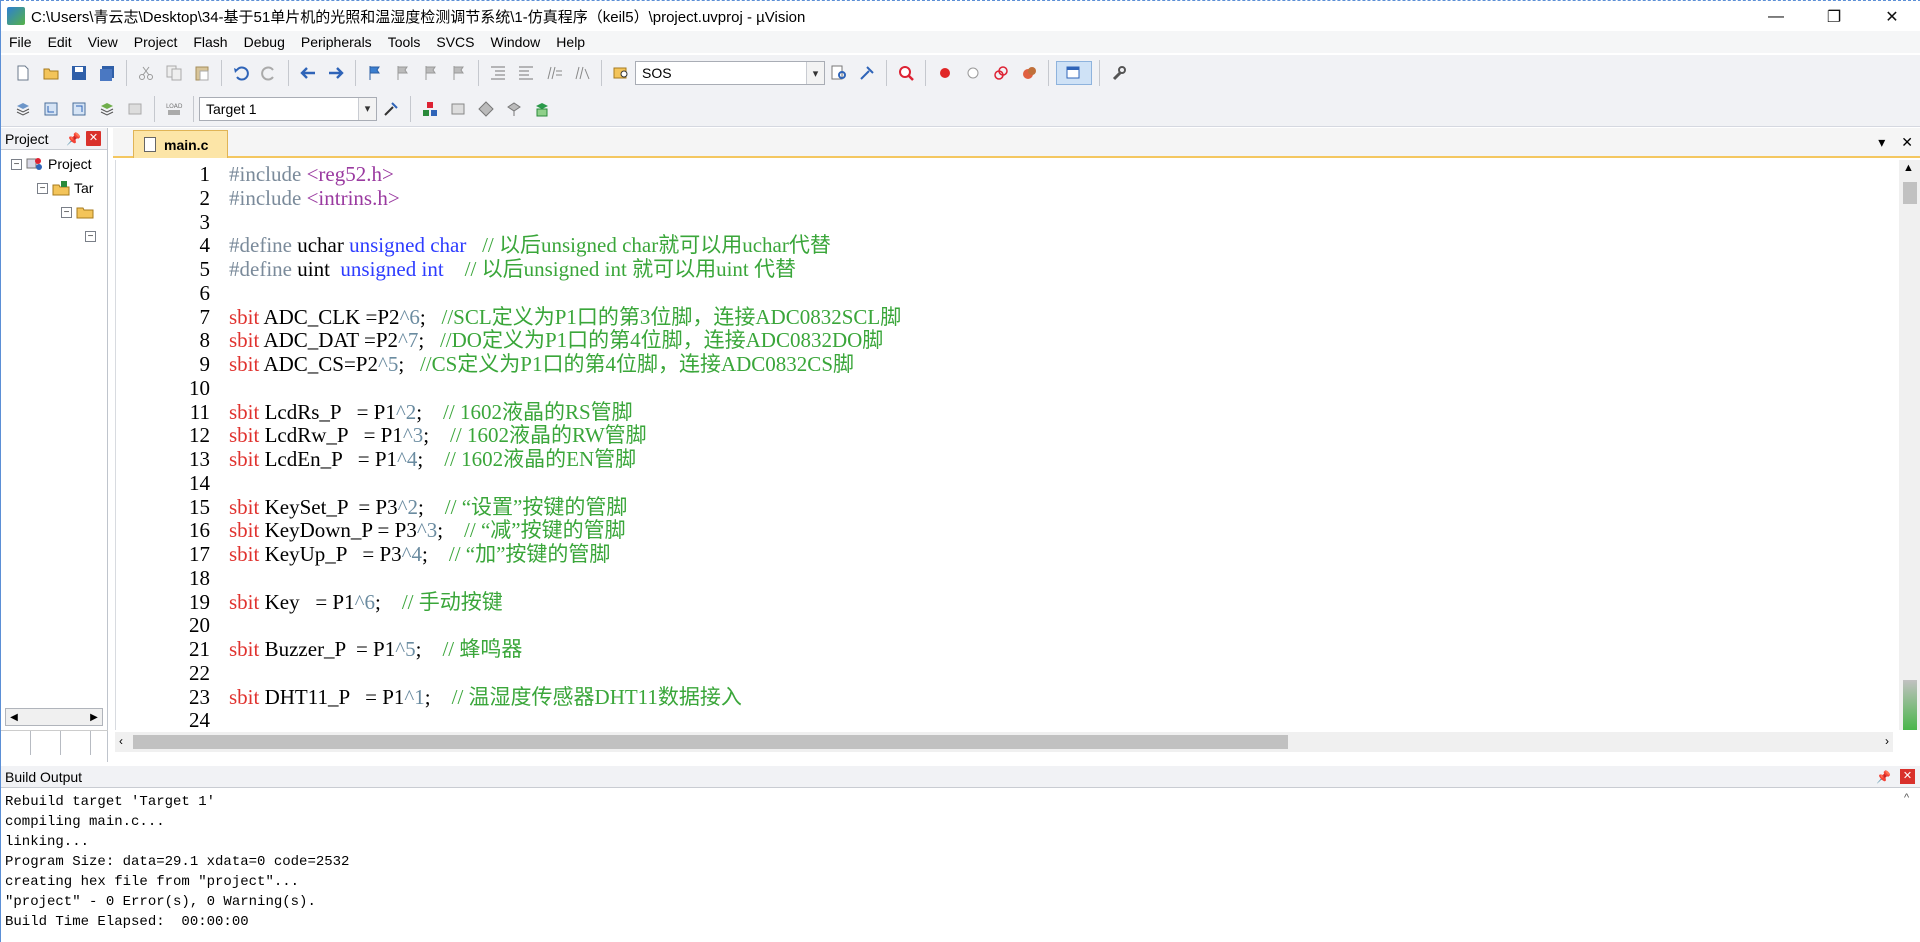 Image resolution: width=1920 pixels, height=942 pixels. What do you see at coordinates (1004, 198) in the screenshot?
I see `code-line: 2 #include <intrins.h>` at bounding box center [1004, 198].